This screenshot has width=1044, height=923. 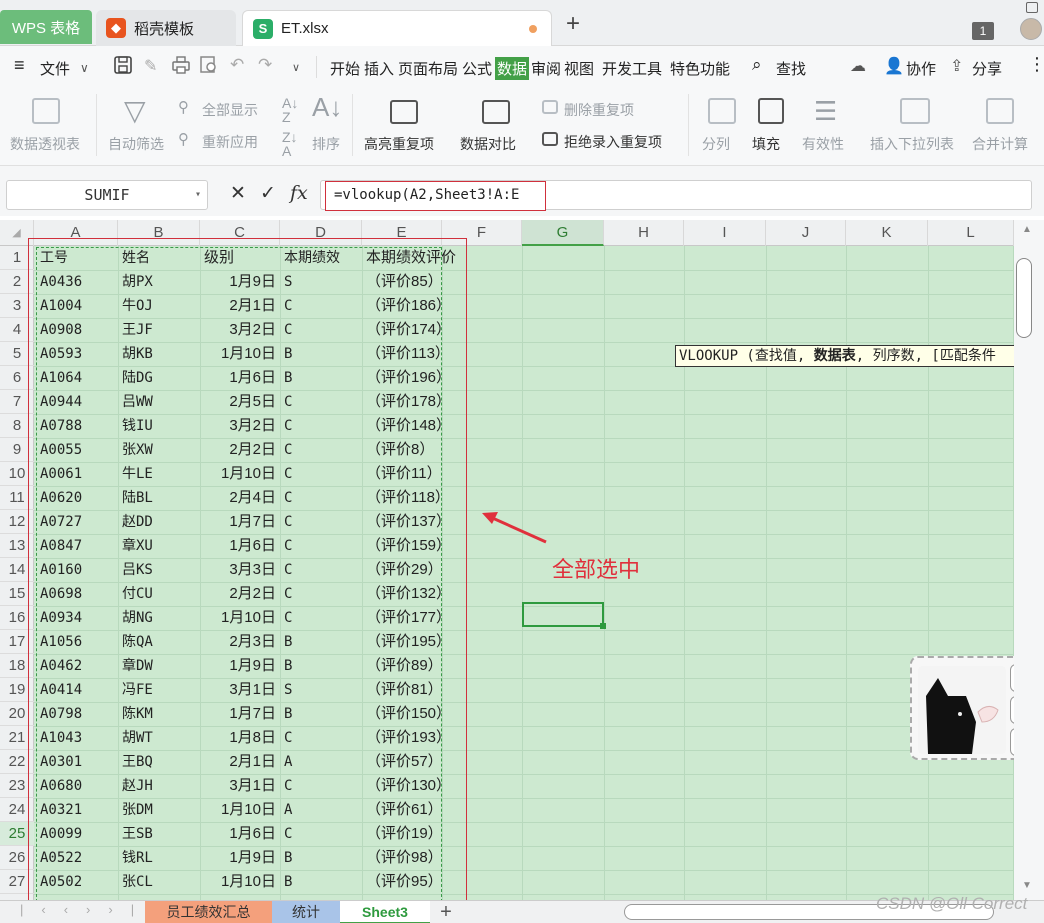 I want to click on highlight-duplicates-button: 高亮重复项, so click(x=399, y=144).